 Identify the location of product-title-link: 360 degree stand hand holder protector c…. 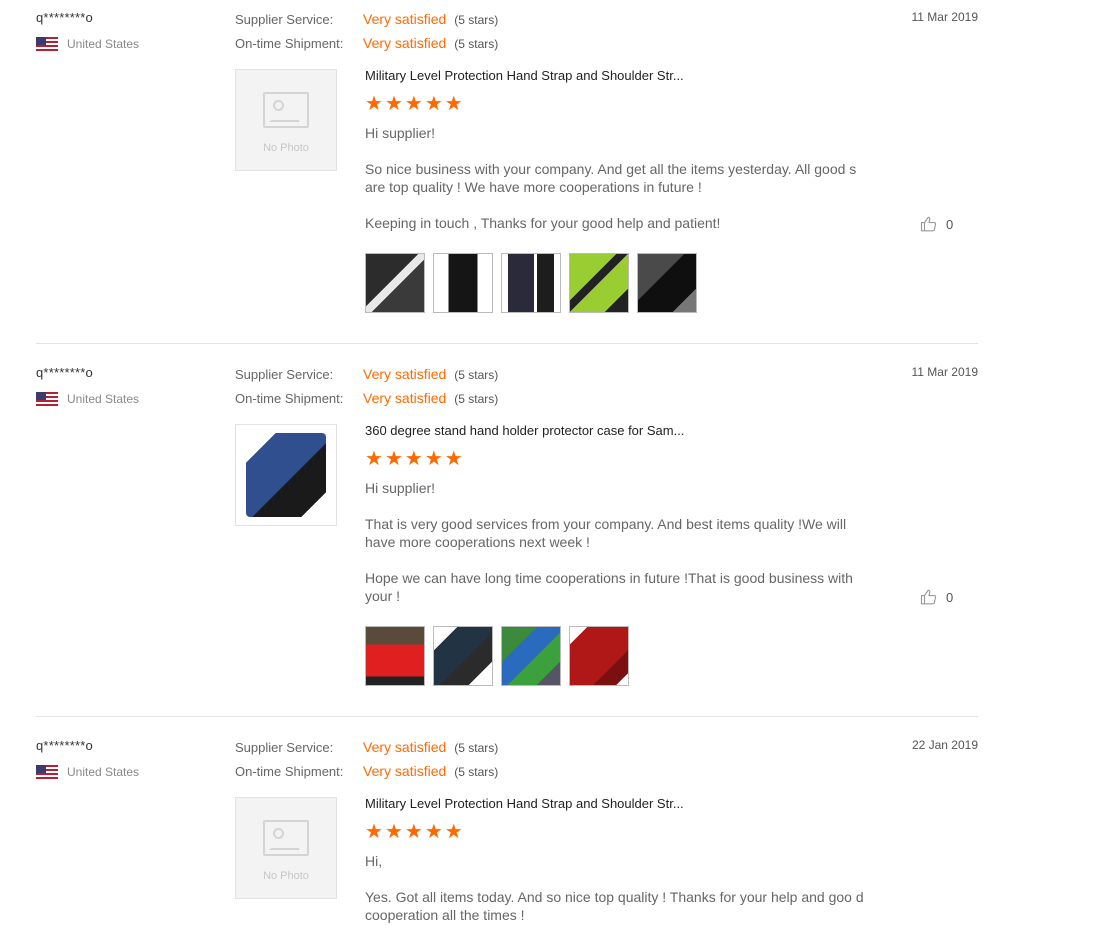
(524, 430).